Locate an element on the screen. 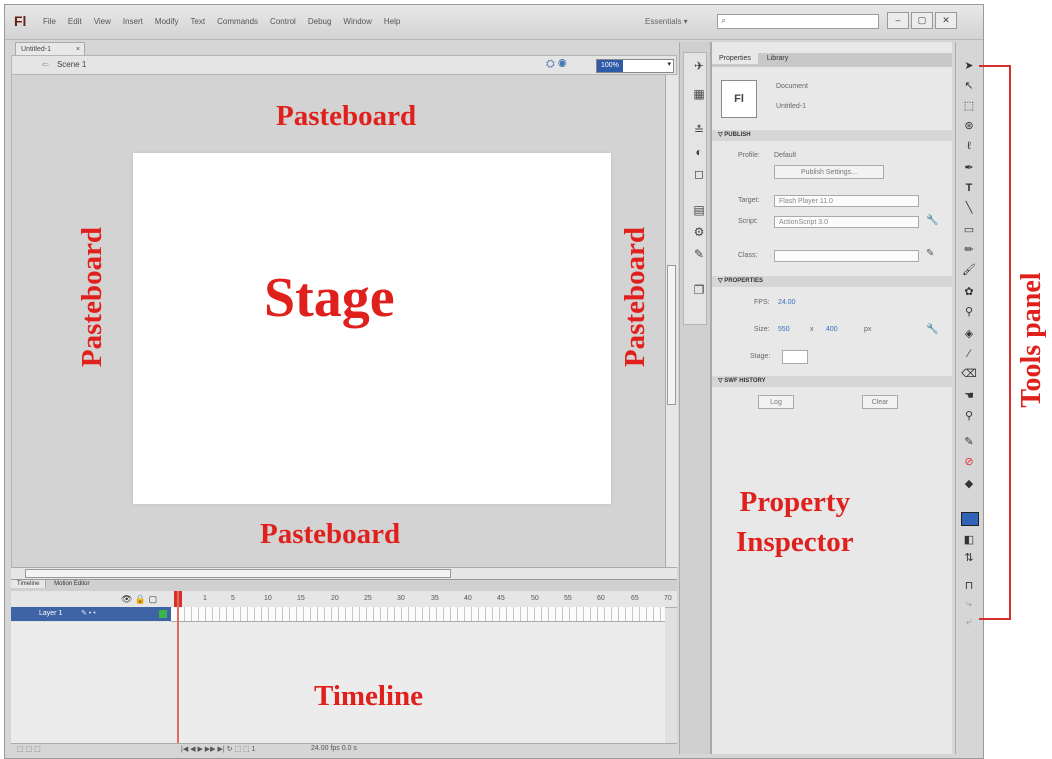  edit-symbols-icon: ⛭ ◉ is located at coordinates (556, 64).